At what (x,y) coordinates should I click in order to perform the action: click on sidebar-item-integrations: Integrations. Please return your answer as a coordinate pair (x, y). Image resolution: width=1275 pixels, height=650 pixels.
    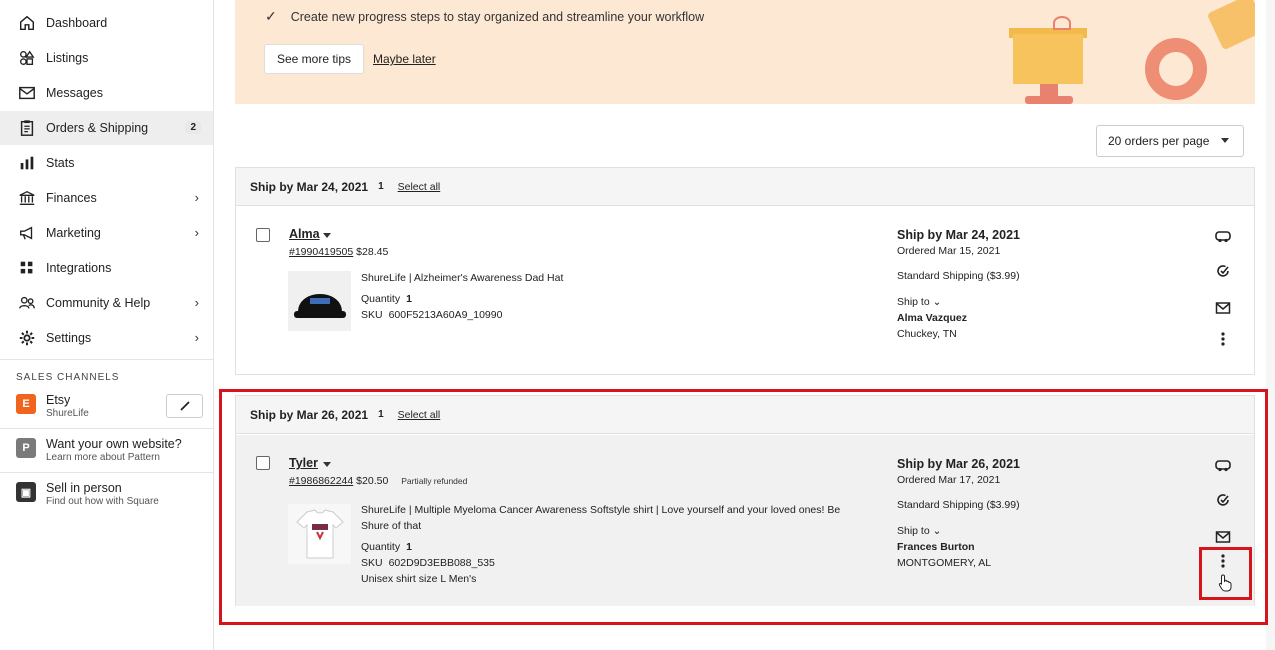
    Looking at the image, I should click on (106, 268).